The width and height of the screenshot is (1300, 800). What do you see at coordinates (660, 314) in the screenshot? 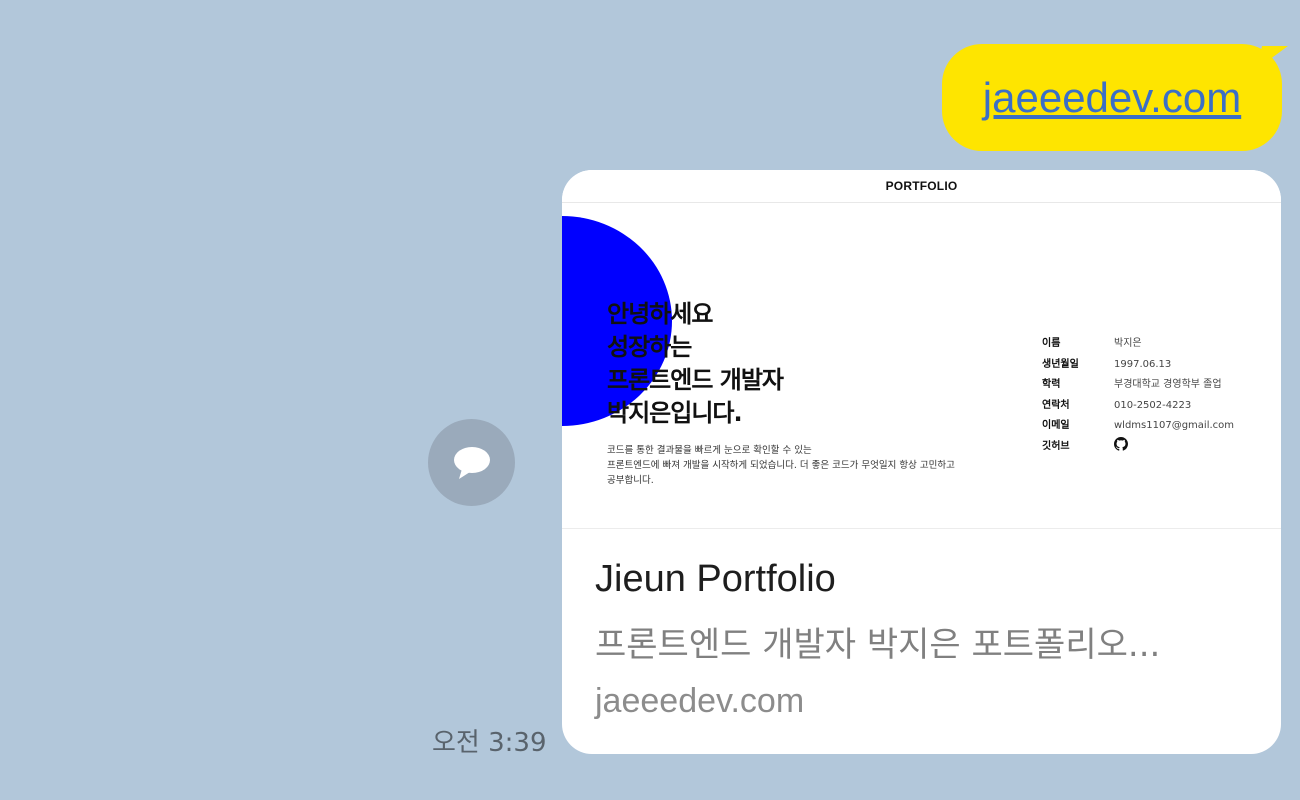
I see `hero-line: 안녕하세요` at bounding box center [660, 314].